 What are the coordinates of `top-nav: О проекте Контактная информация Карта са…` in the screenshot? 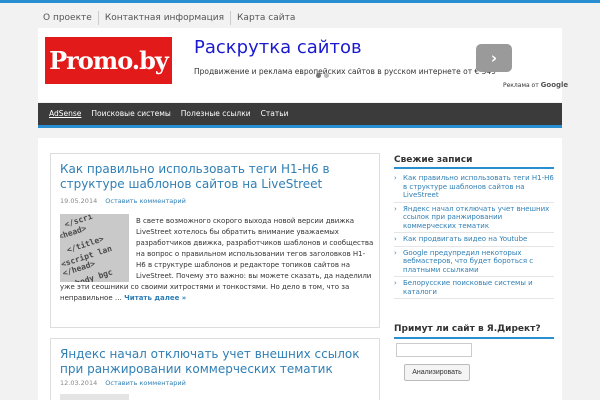 It's located at (169, 18).